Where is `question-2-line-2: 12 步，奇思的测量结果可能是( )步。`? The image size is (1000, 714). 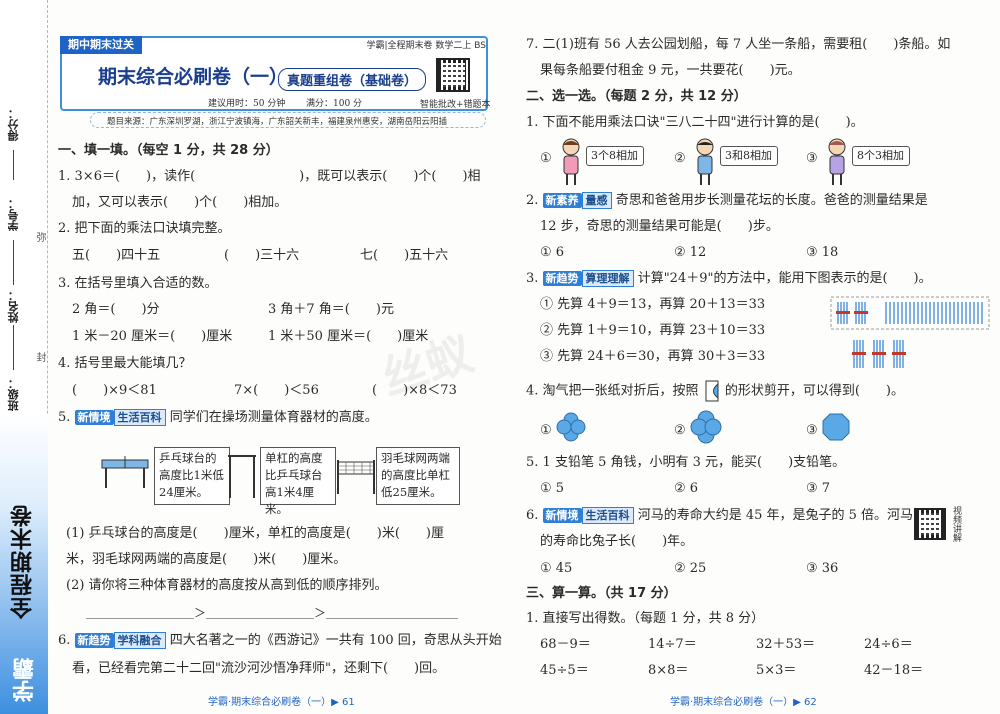 question-2-line-2: 12 步，奇思的测量结果可能是( )步。 is located at coordinates (659, 226).